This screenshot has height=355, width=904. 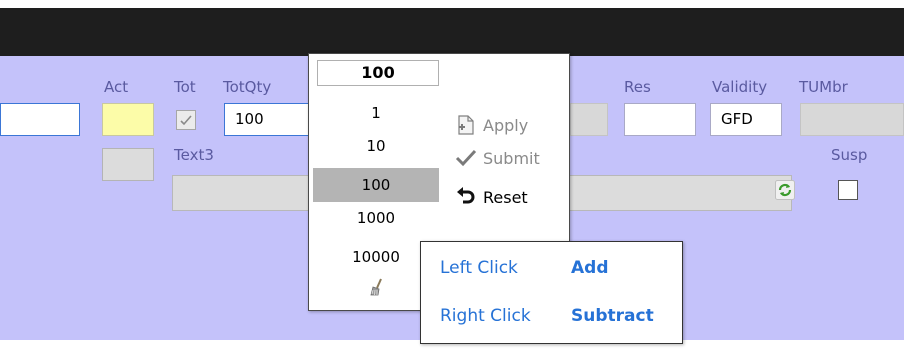 What do you see at coordinates (376, 185) in the screenshot?
I see `quantity-option-100: 100` at bounding box center [376, 185].